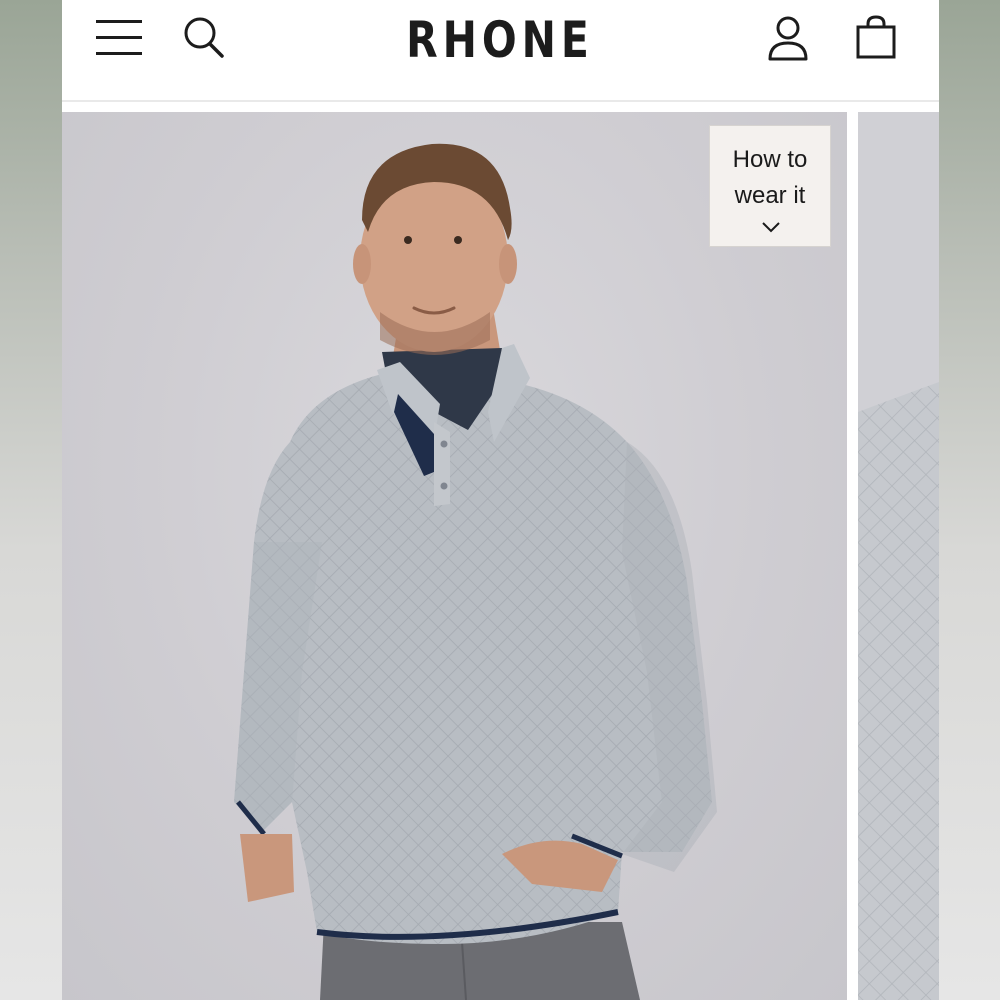 The image size is (1000, 1000). What do you see at coordinates (119, 37) in the screenshot?
I see `hamburger-menu-icon` at bounding box center [119, 37].